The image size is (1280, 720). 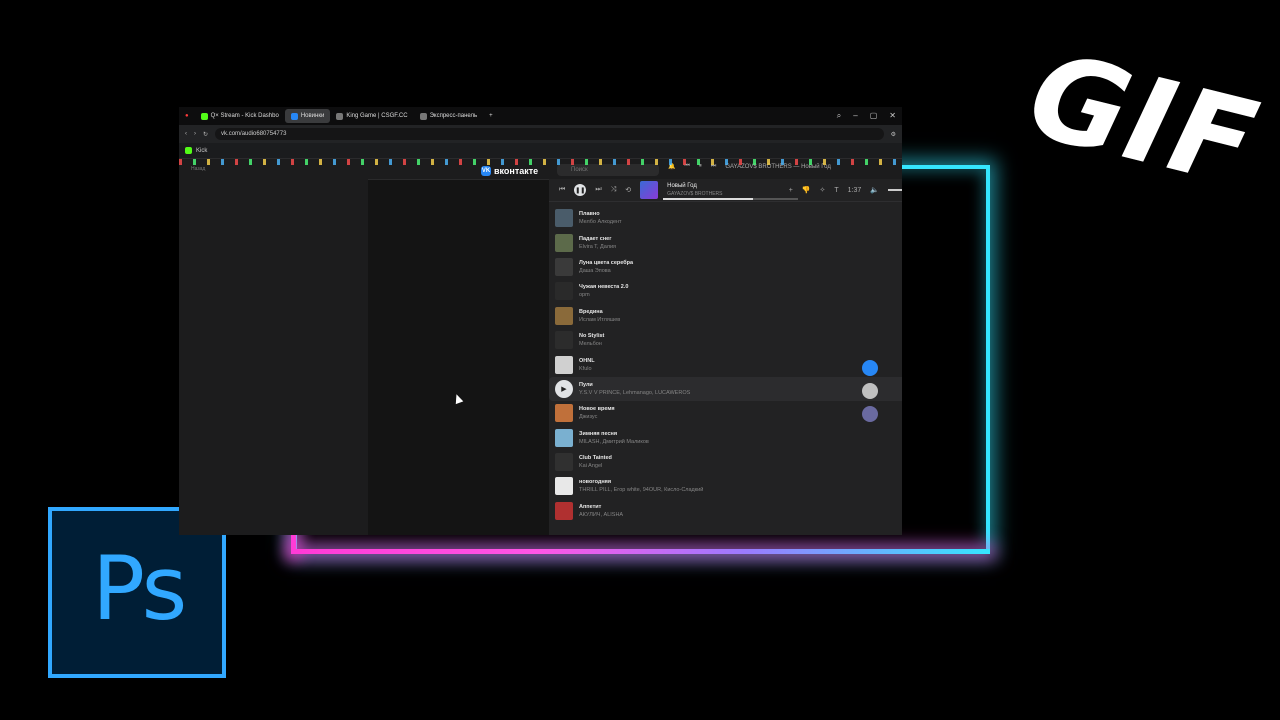 I want to click on track-title: новогодняя, so click(x=641, y=482).